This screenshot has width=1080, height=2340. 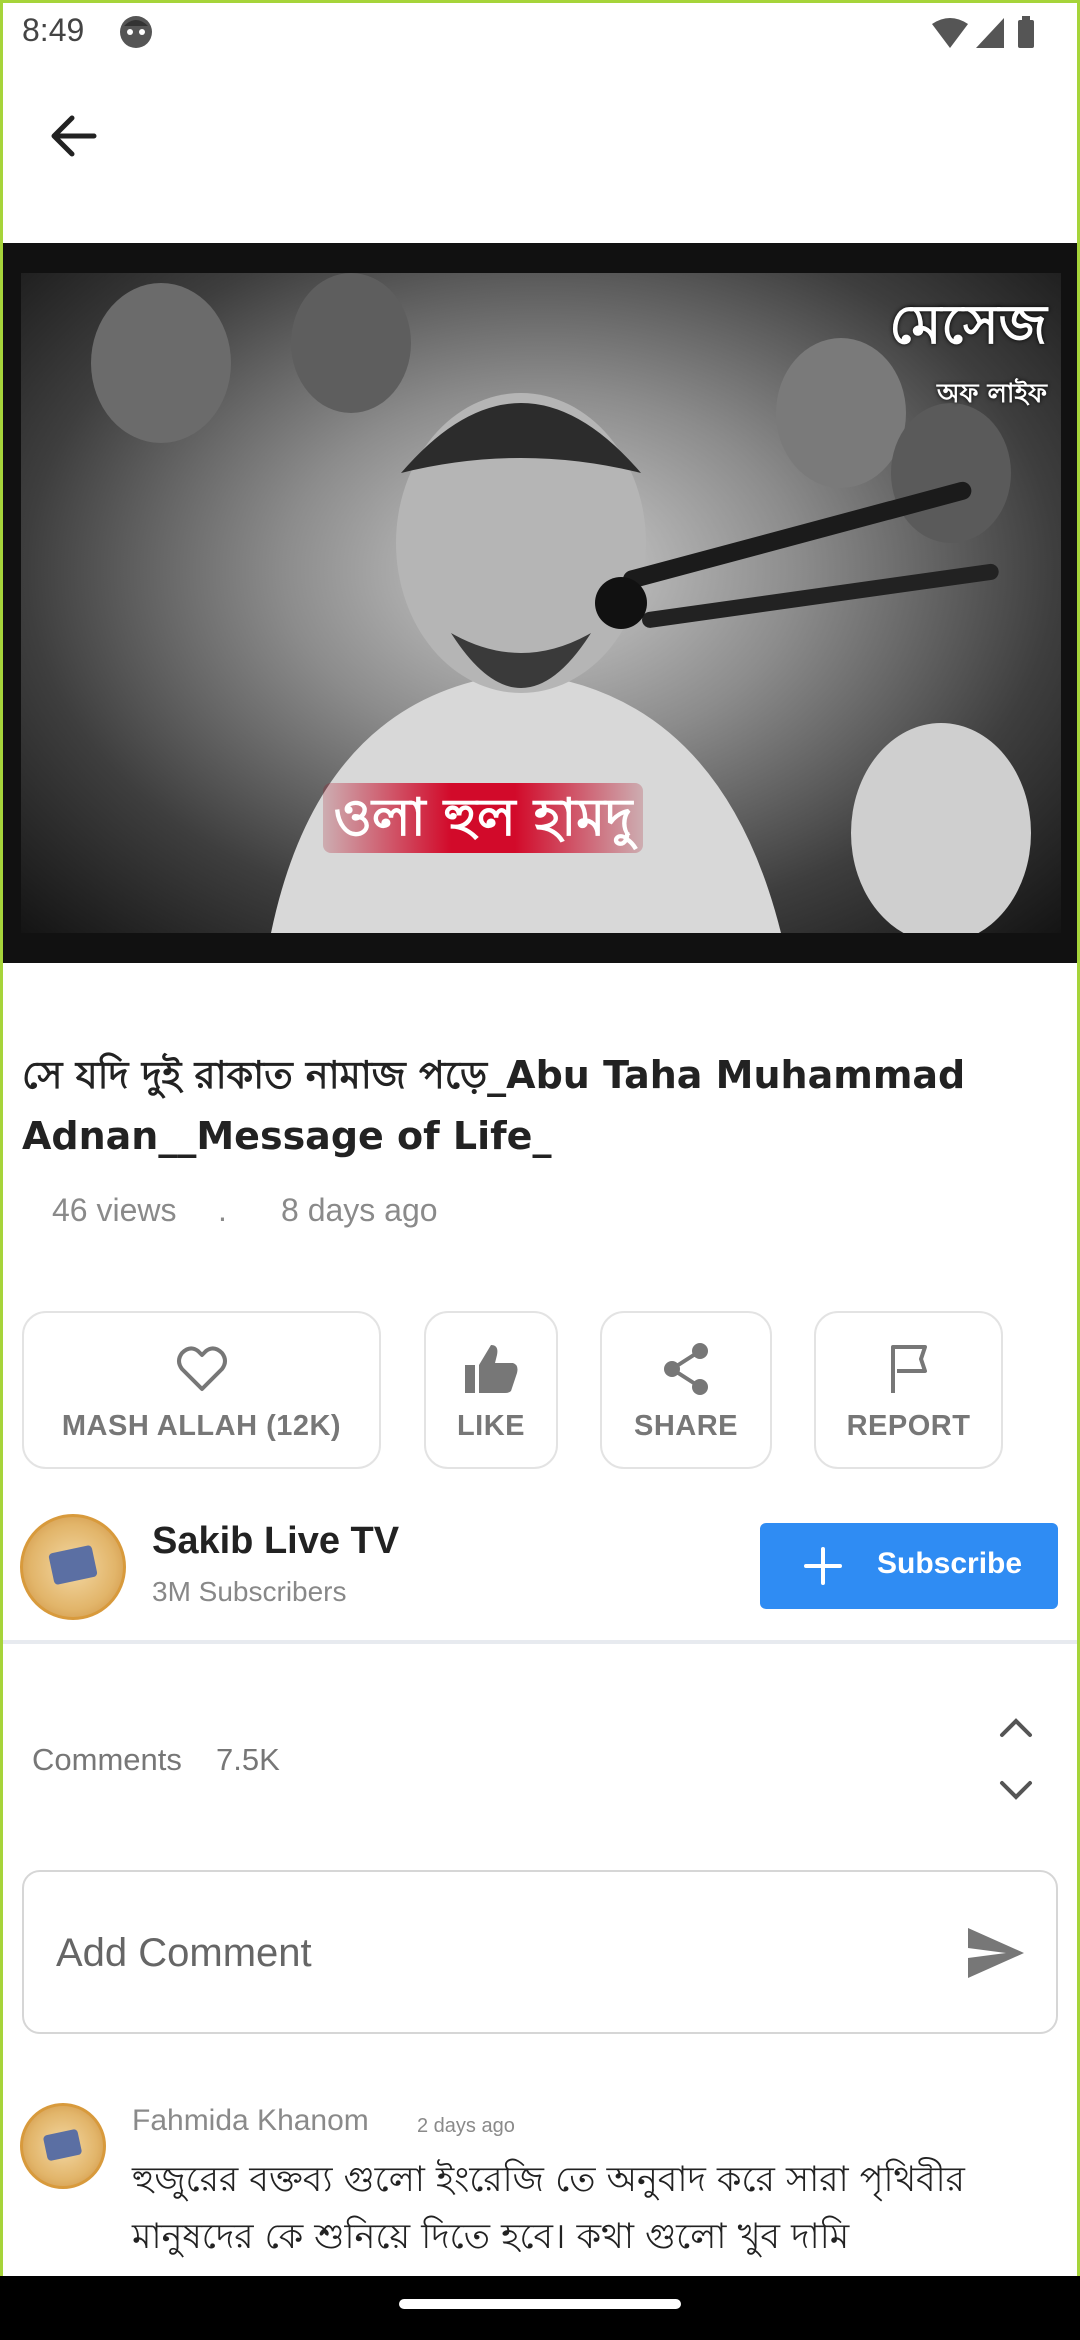 I want to click on comments-count: 7.5K, so click(x=248, y=1759).